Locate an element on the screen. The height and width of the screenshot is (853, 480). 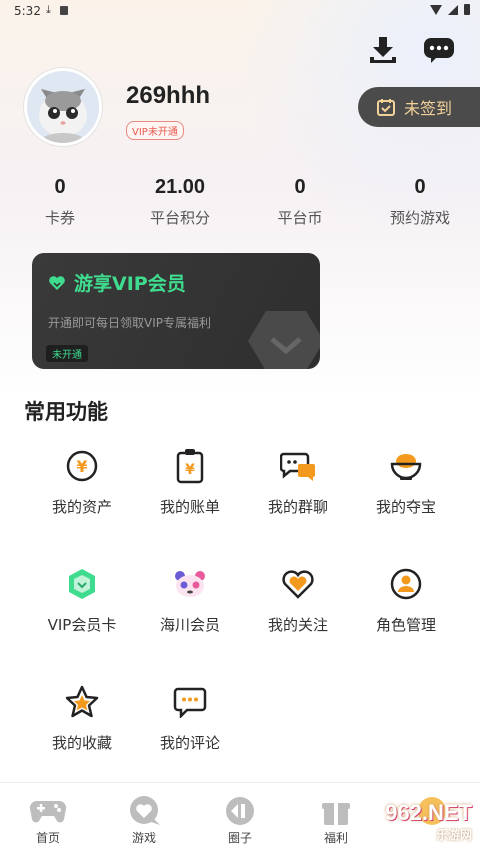
yen-coin-icon: ¥ is located at coordinates (82, 466).